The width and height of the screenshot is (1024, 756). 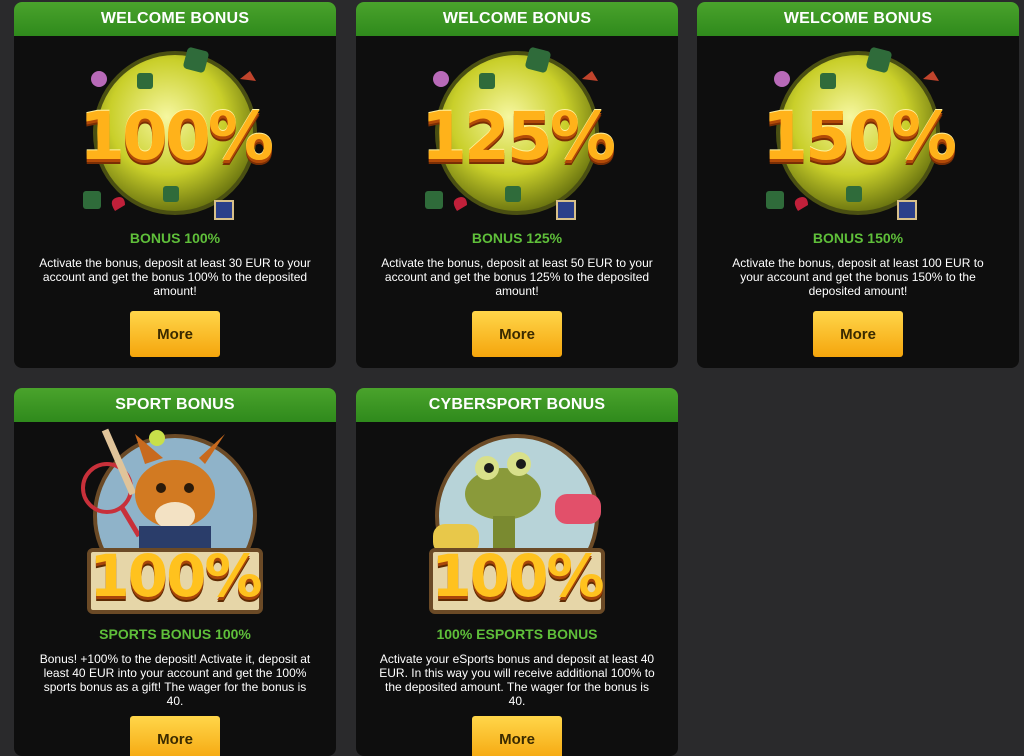 I want to click on bonus-art-orb: 150%, so click(x=858, y=131).